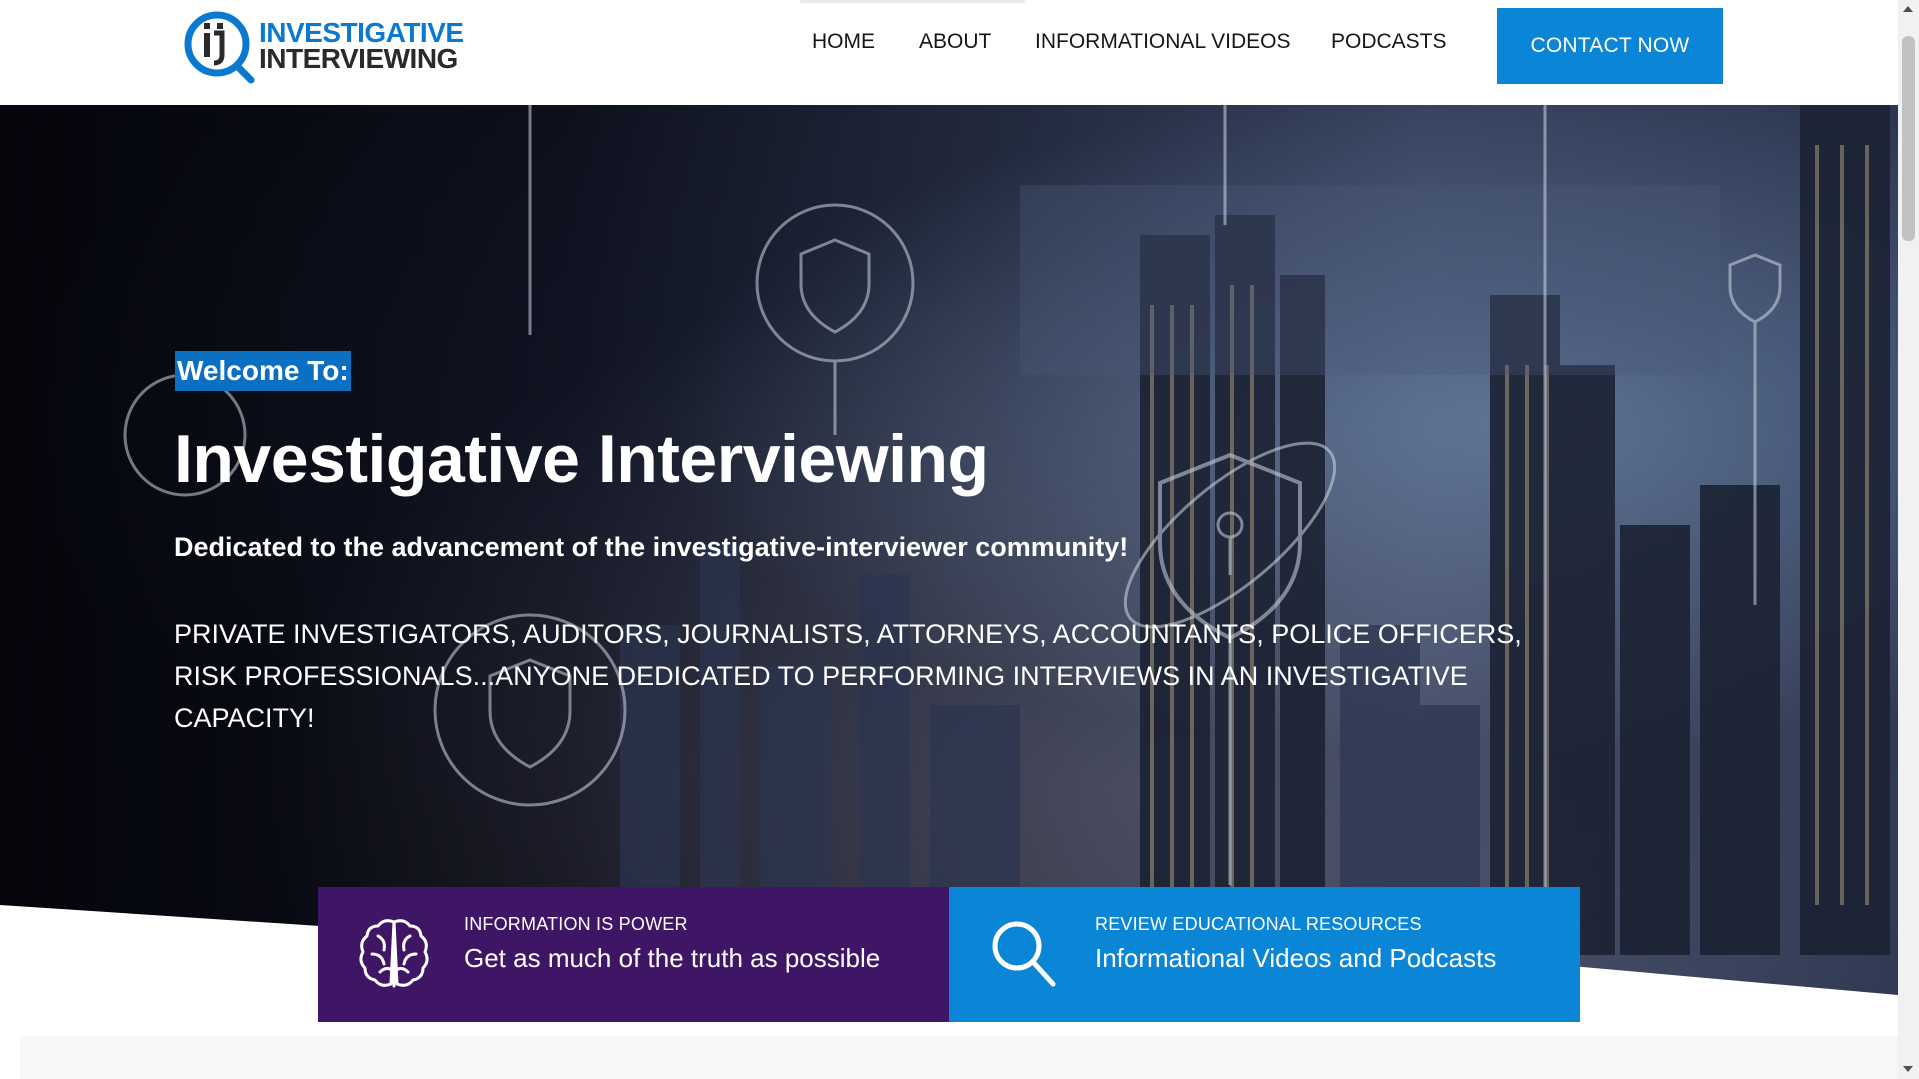 The height and width of the screenshot is (1079, 1919). I want to click on hero-title: Investigative Interviewing, so click(581, 459).